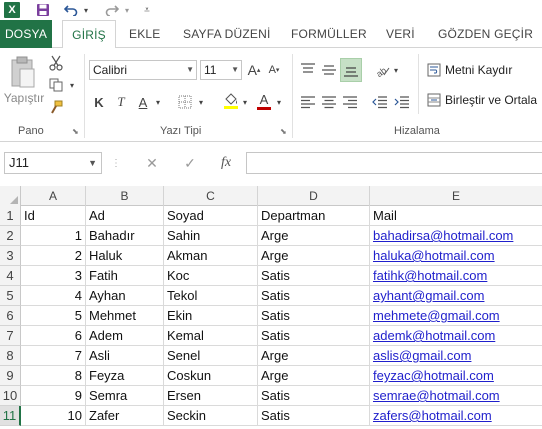 The width and height of the screenshot is (542, 429). Describe the element at coordinates (283, 131) in the screenshot. I see `font-launcher-icon: ⬊` at that location.